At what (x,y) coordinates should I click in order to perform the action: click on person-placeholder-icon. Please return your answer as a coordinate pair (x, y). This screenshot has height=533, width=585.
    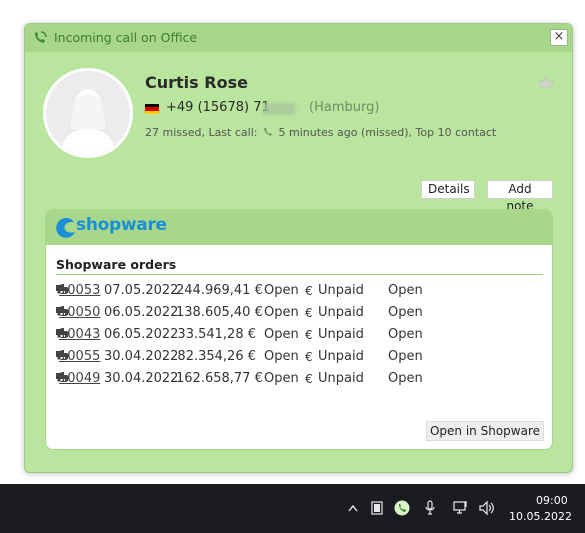
    Looking at the image, I should click on (88, 113).